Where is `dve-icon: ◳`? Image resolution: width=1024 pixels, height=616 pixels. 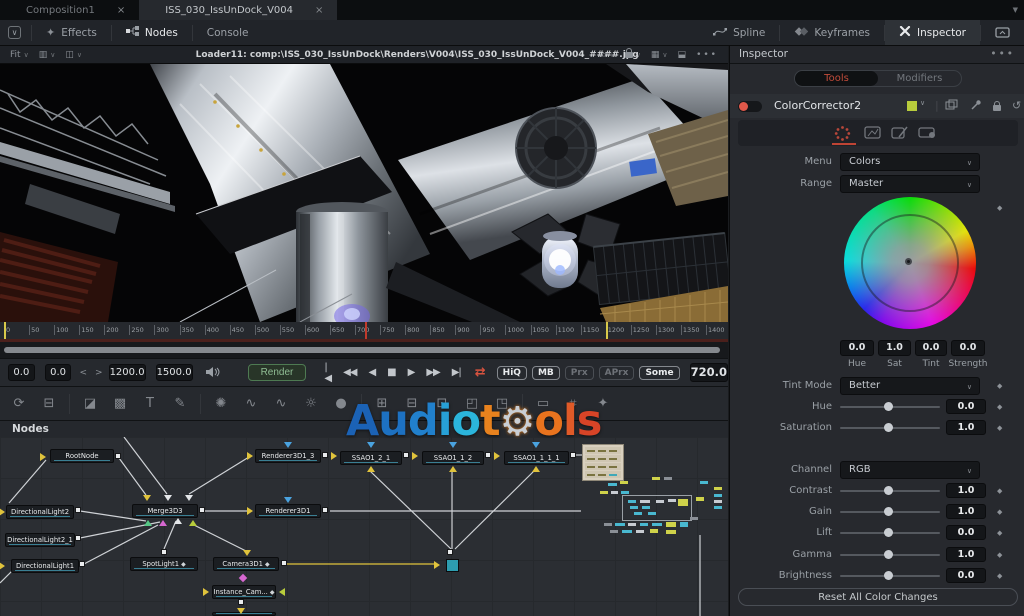
dve-icon: ◳ is located at coordinates (502, 403).